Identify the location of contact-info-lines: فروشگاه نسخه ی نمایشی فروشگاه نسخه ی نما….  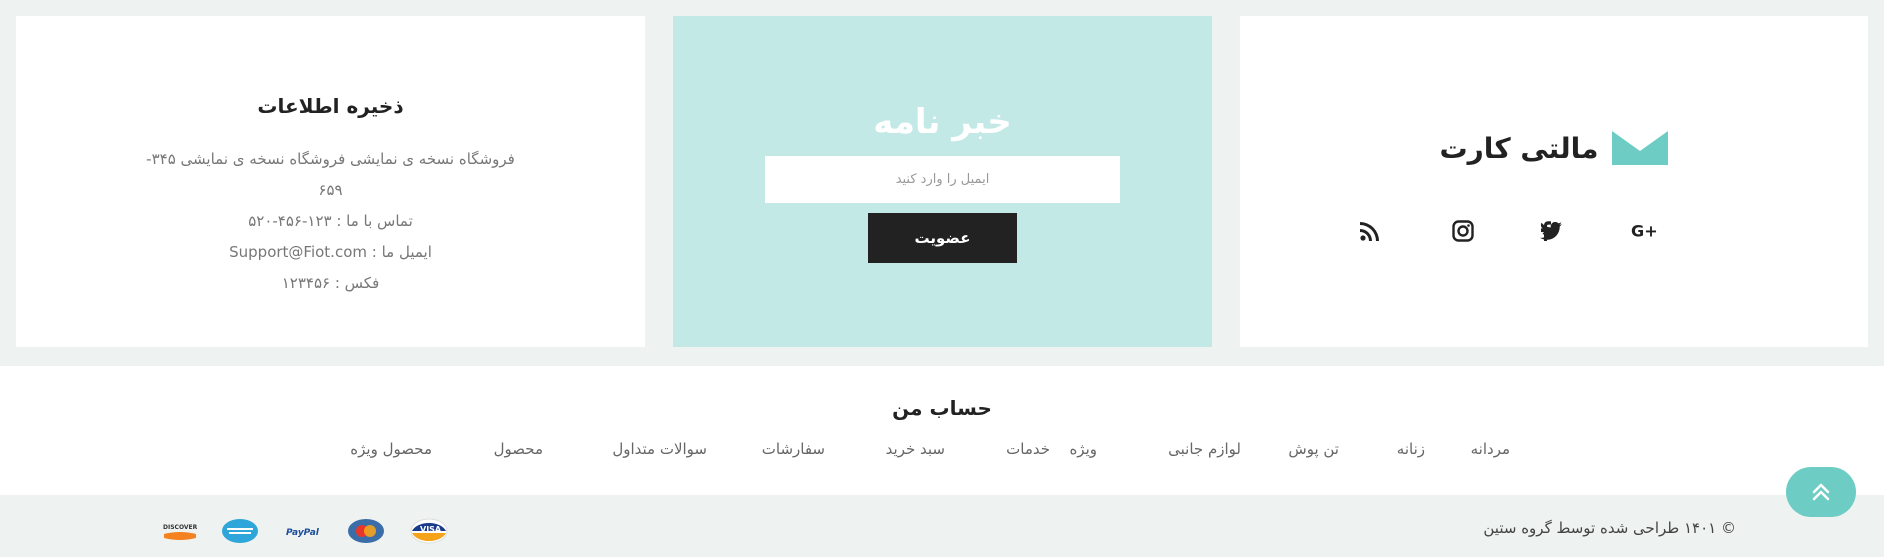
(330, 221).